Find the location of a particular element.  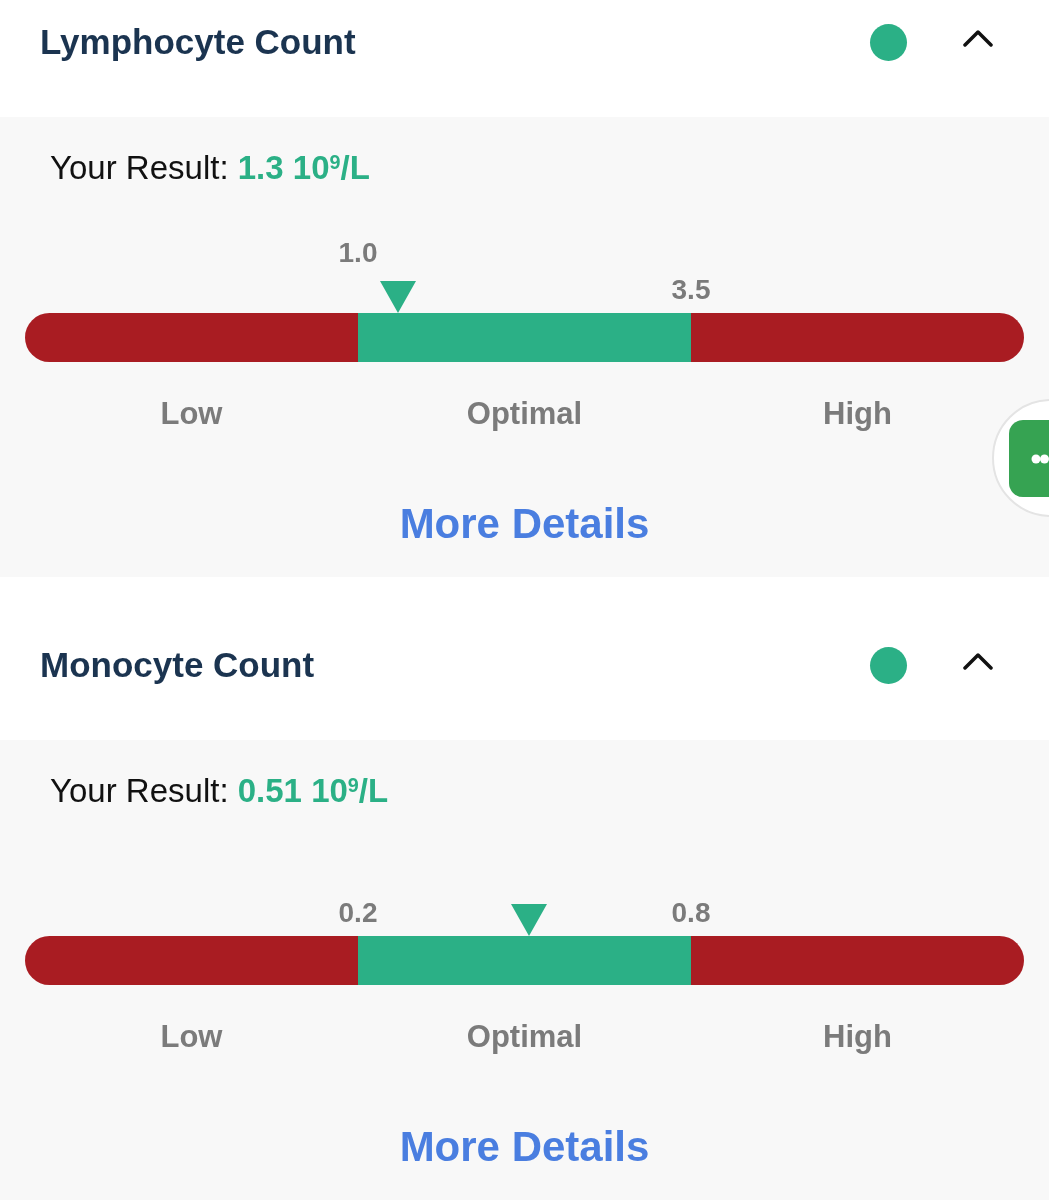

floating-action-button is located at coordinates (1019, 458).